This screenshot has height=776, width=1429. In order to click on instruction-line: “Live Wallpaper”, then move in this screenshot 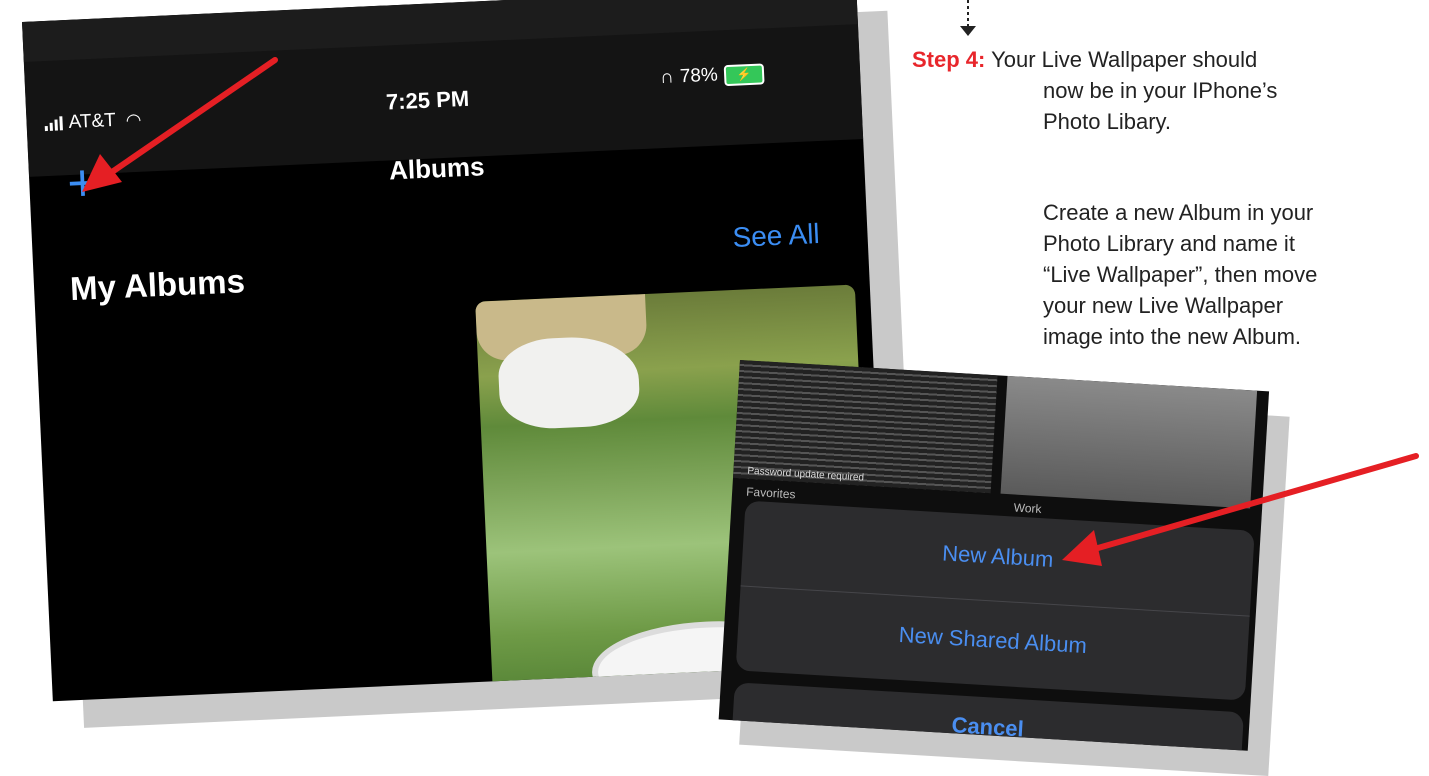, I will do `click(1180, 274)`.